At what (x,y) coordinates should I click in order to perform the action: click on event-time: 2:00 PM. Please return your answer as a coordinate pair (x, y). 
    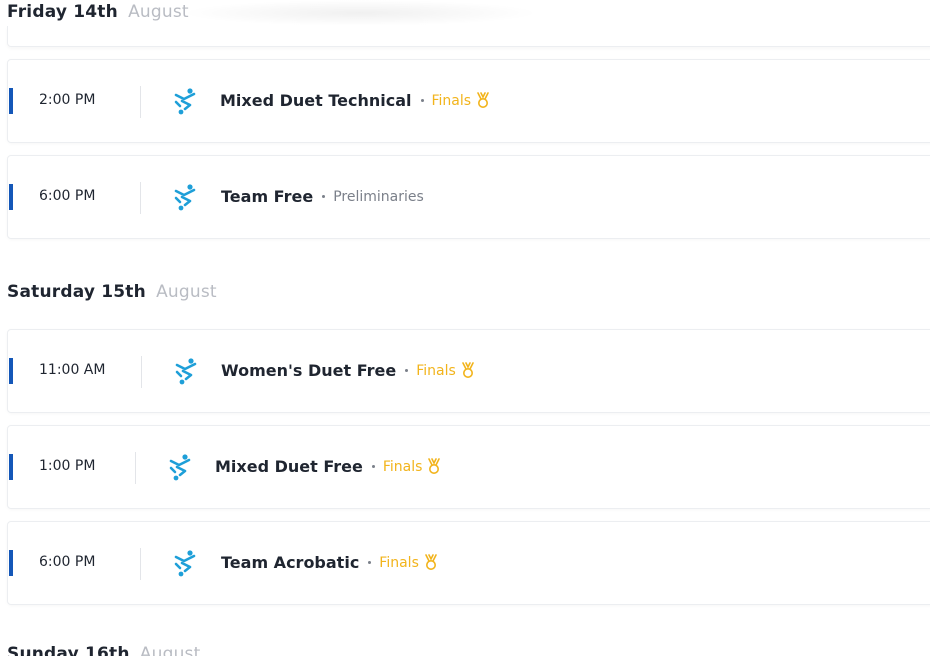
    Looking at the image, I should click on (67, 100).